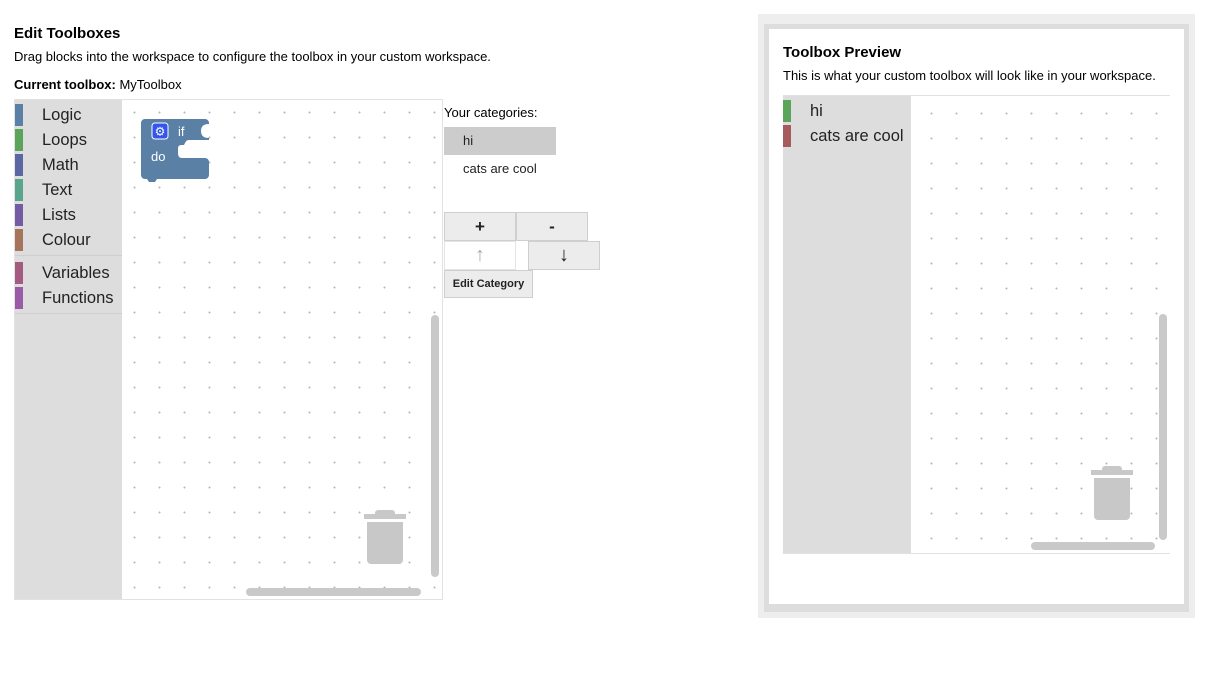 Image resolution: width=1205 pixels, height=679 pixels. Describe the element at coordinates (816, 111) in the screenshot. I see `category-label: hi` at that location.